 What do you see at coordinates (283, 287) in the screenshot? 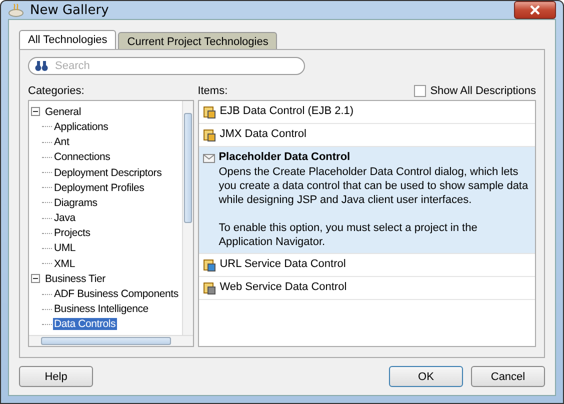
I see `item-name: Web Service Data Control` at bounding box center [283, 287].